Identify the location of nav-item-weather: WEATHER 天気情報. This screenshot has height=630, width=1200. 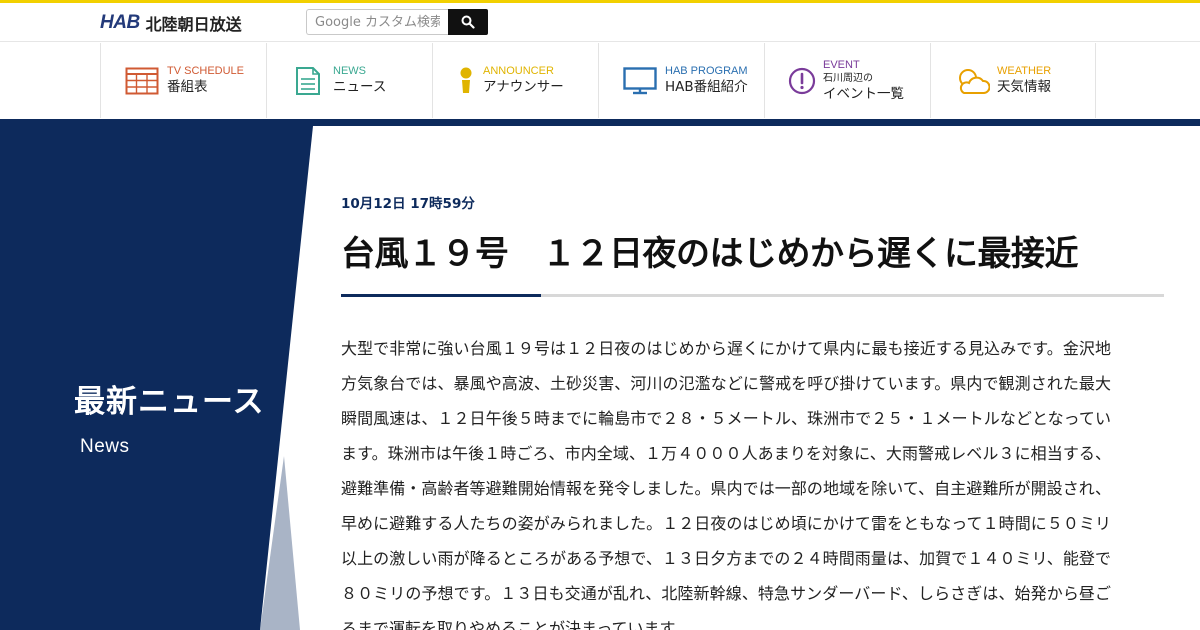
(1013, 80).